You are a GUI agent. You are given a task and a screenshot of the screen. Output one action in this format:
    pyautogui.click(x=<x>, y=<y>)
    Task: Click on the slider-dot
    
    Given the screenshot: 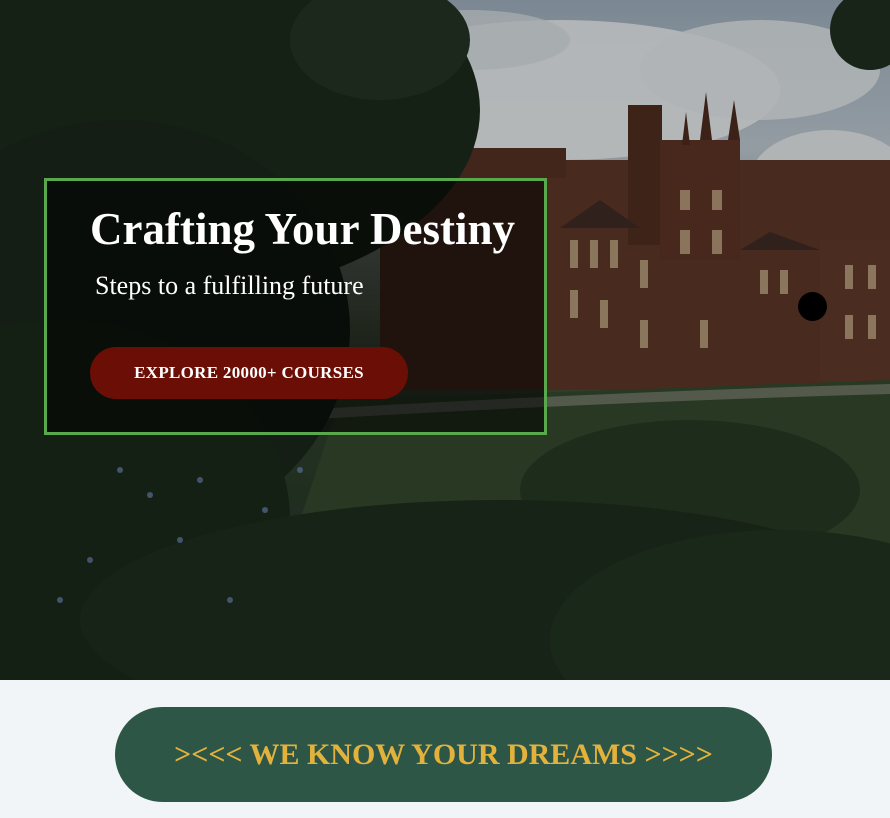 What is the action you would take?
    pyautogui.click(x=812, y=306)
    